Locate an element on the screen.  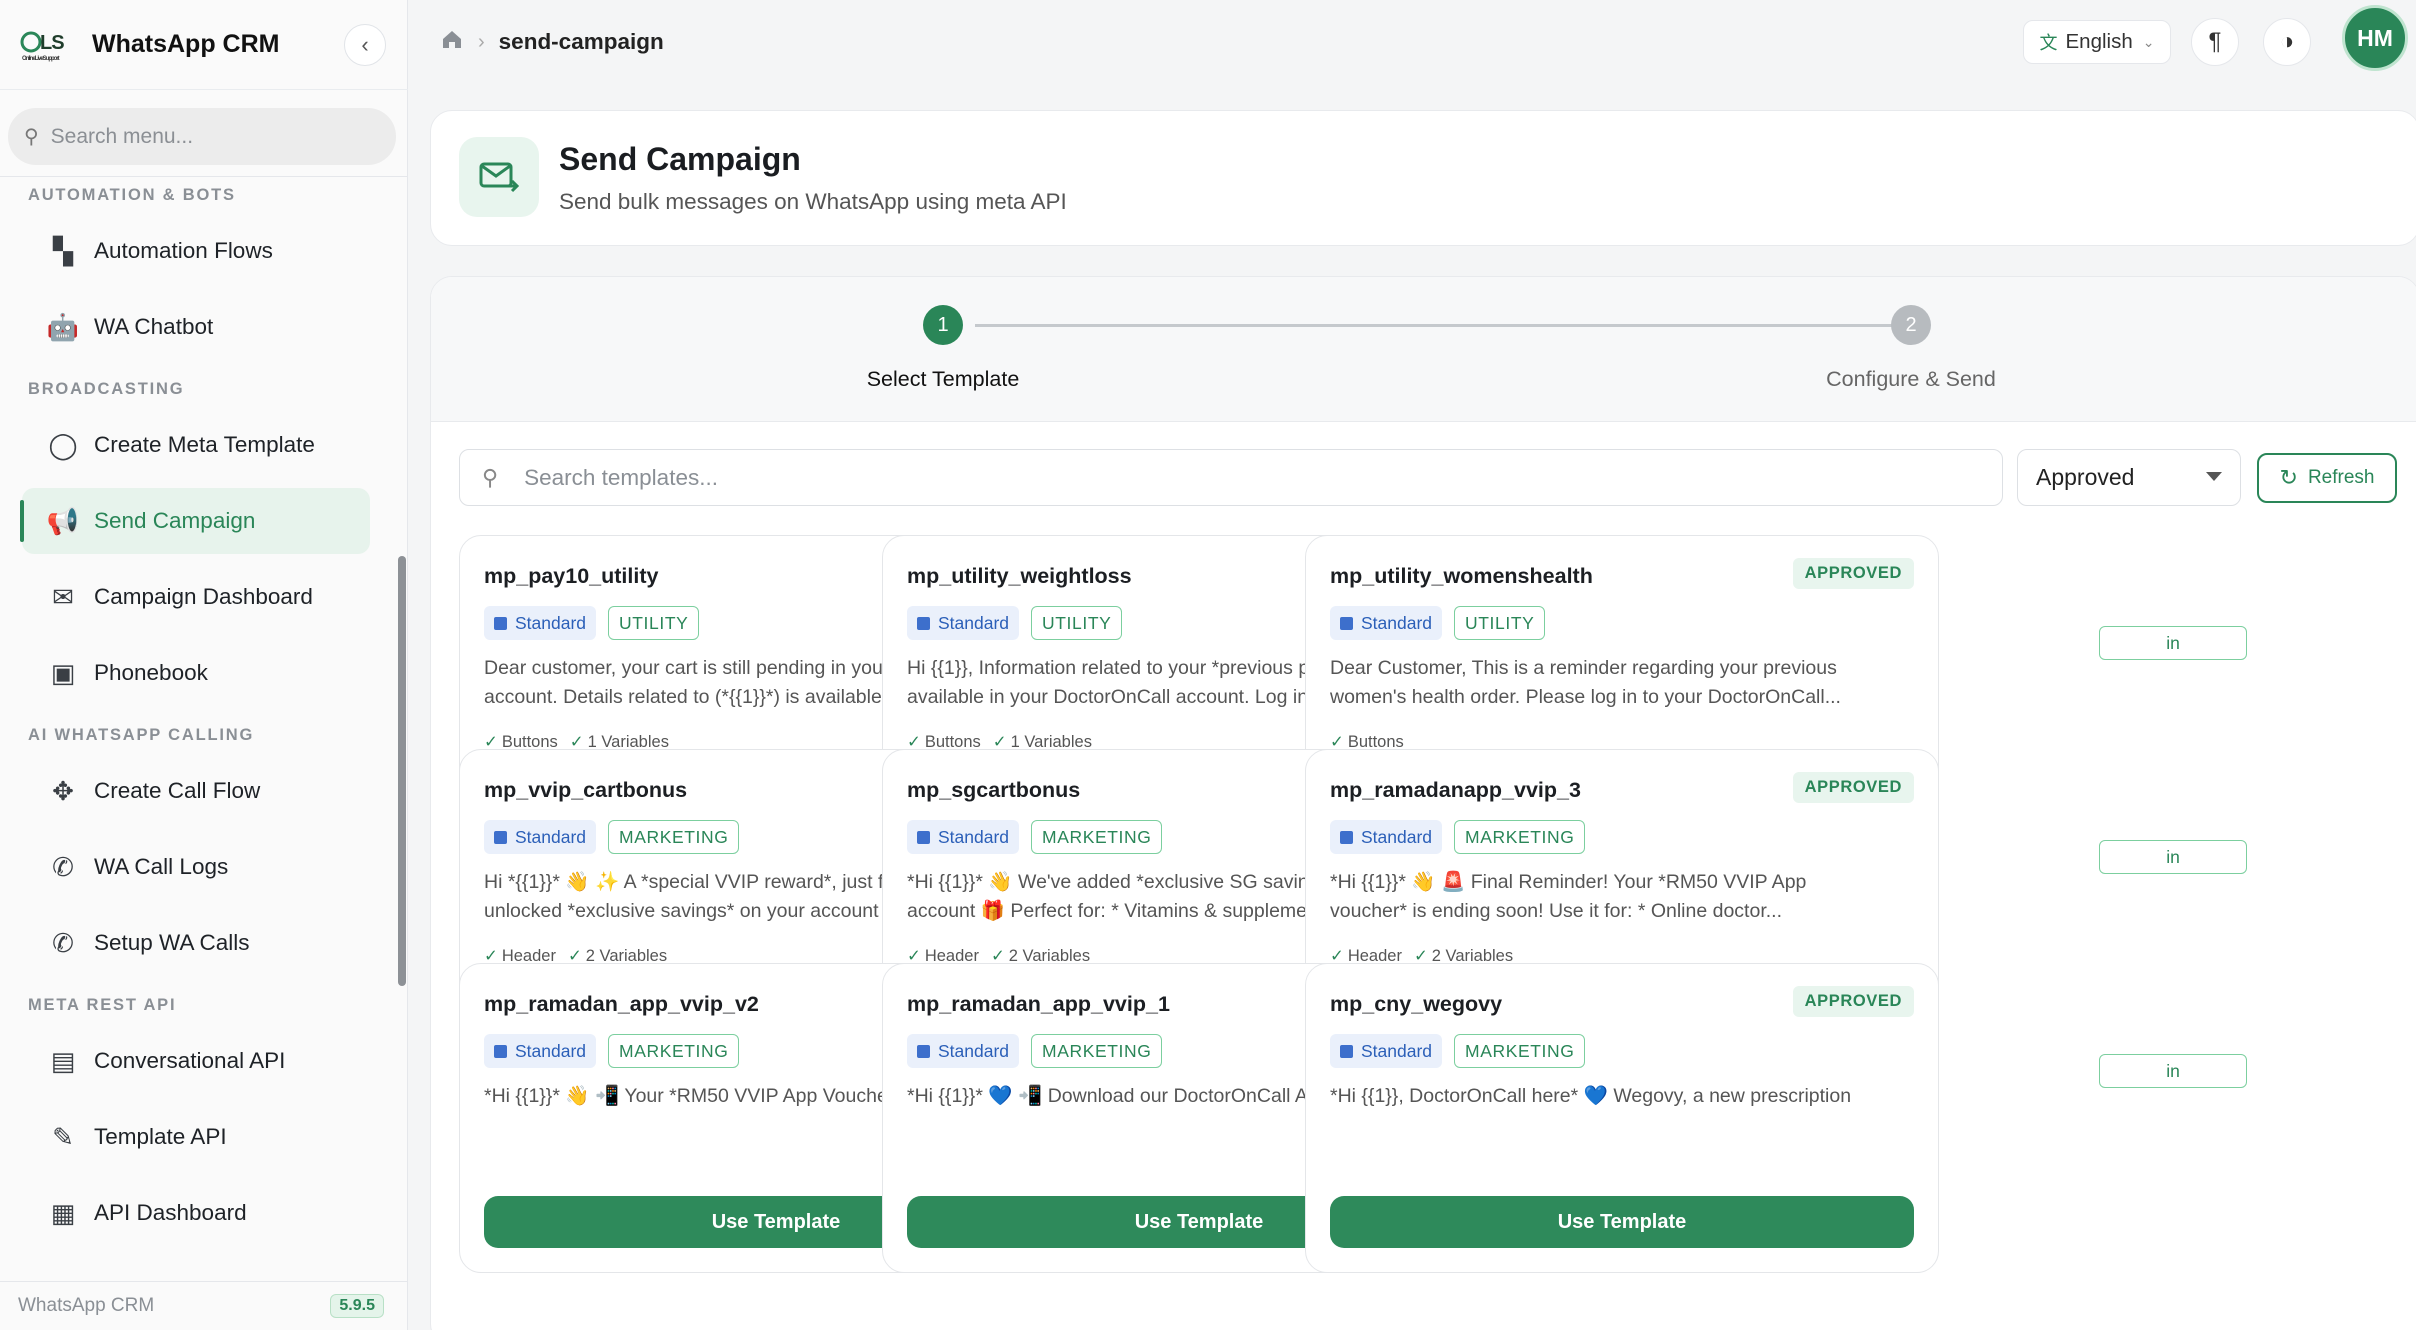
sidebar-item-setup-wa-calls: ✆ Setup WA Calls is located at coordinates (196, 943).